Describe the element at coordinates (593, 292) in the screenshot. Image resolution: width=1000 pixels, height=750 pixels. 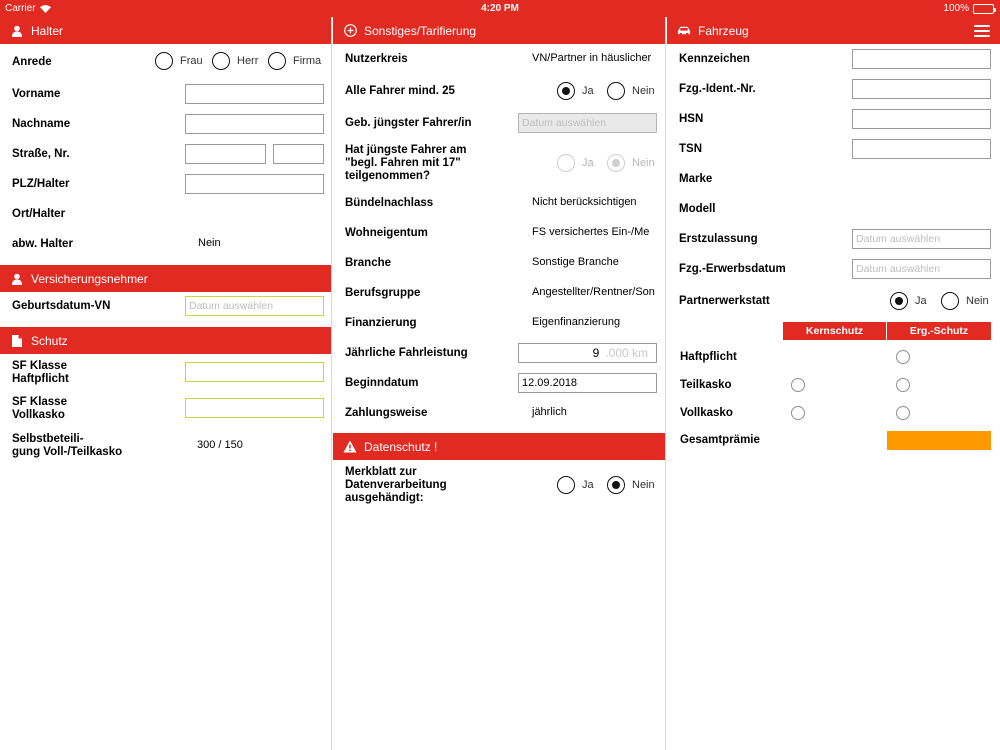
I see `berufsgruppe-value: Angestellter/Rentner/Son` at that location.